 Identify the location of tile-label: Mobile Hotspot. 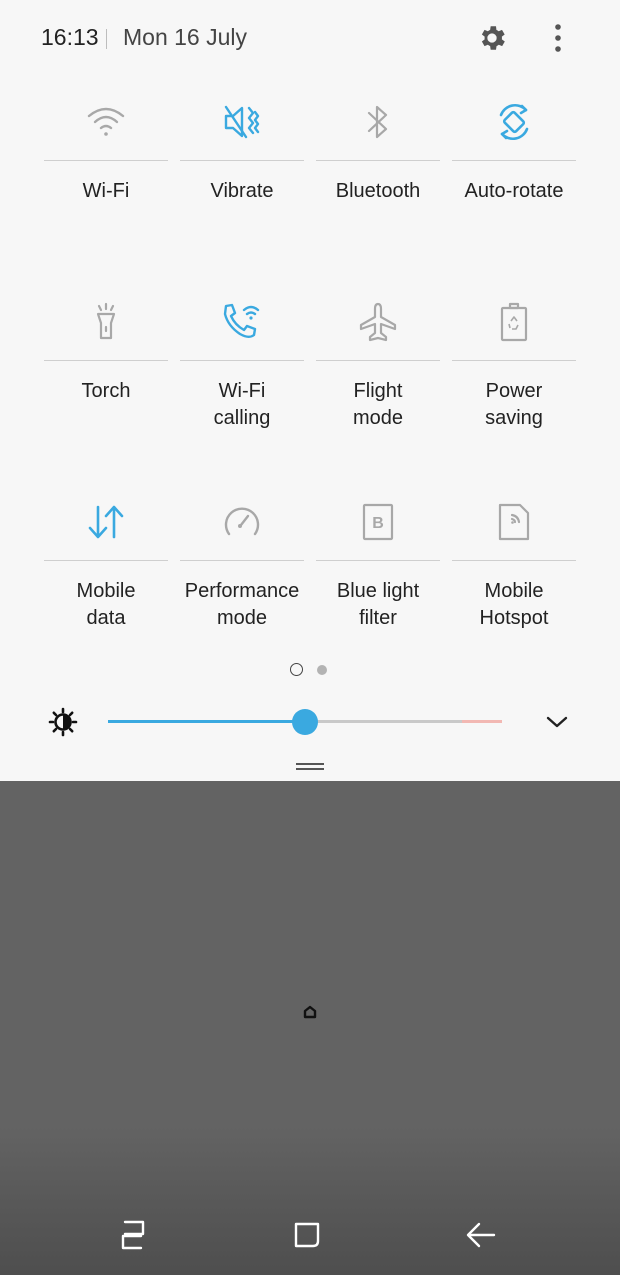
(514, 604).